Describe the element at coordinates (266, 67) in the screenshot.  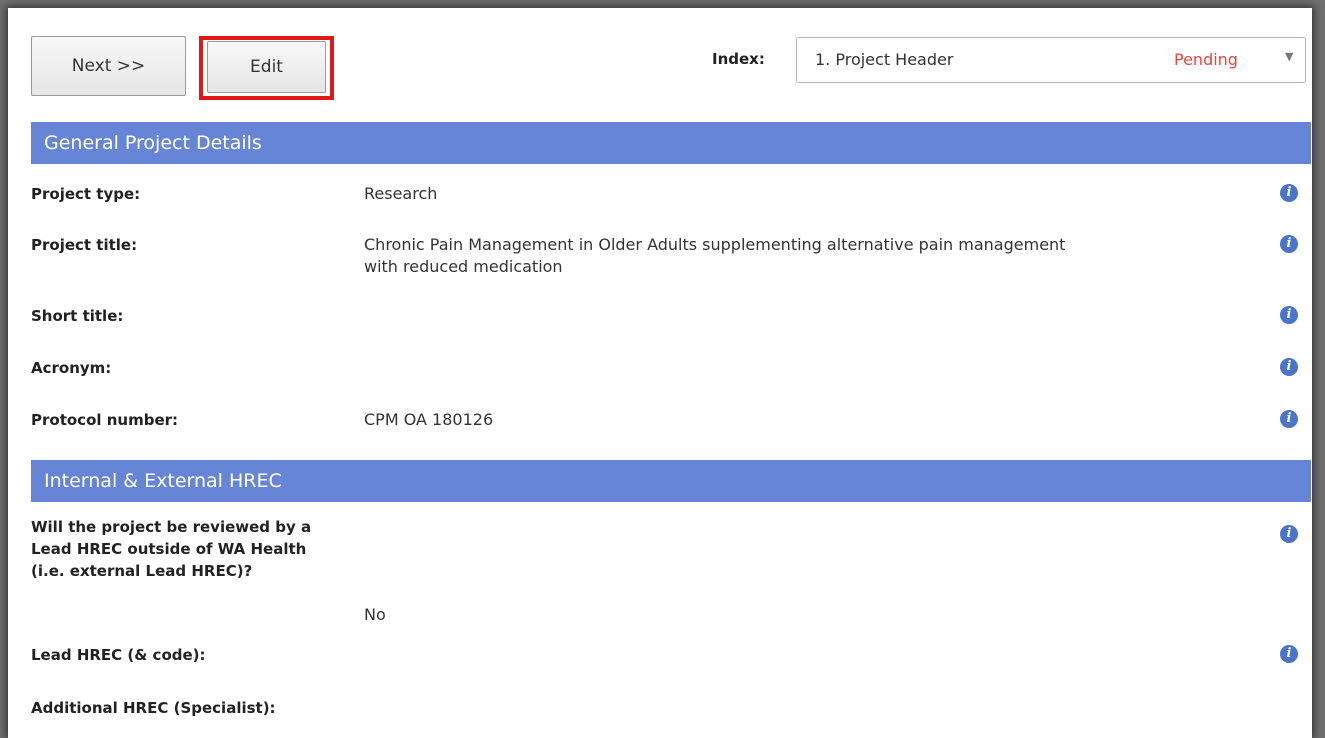
I see `edit-button: Edit` at that location.